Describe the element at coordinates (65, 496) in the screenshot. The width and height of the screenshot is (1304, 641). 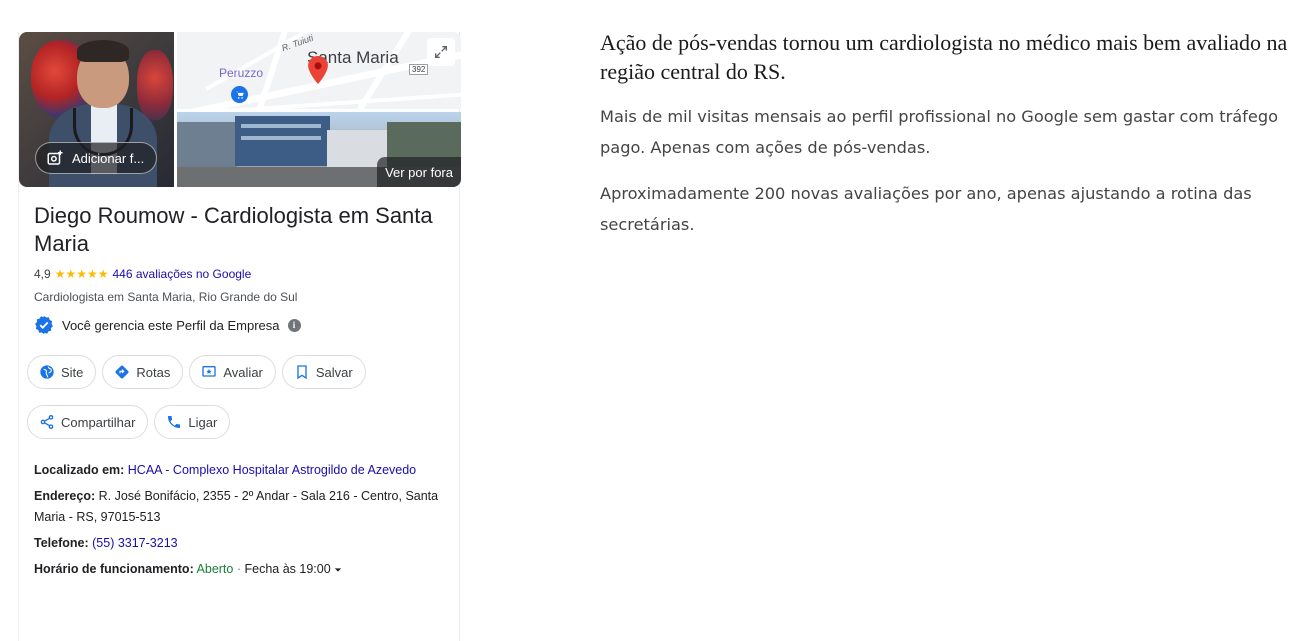
I see `address-label: Endereço:` at that location.